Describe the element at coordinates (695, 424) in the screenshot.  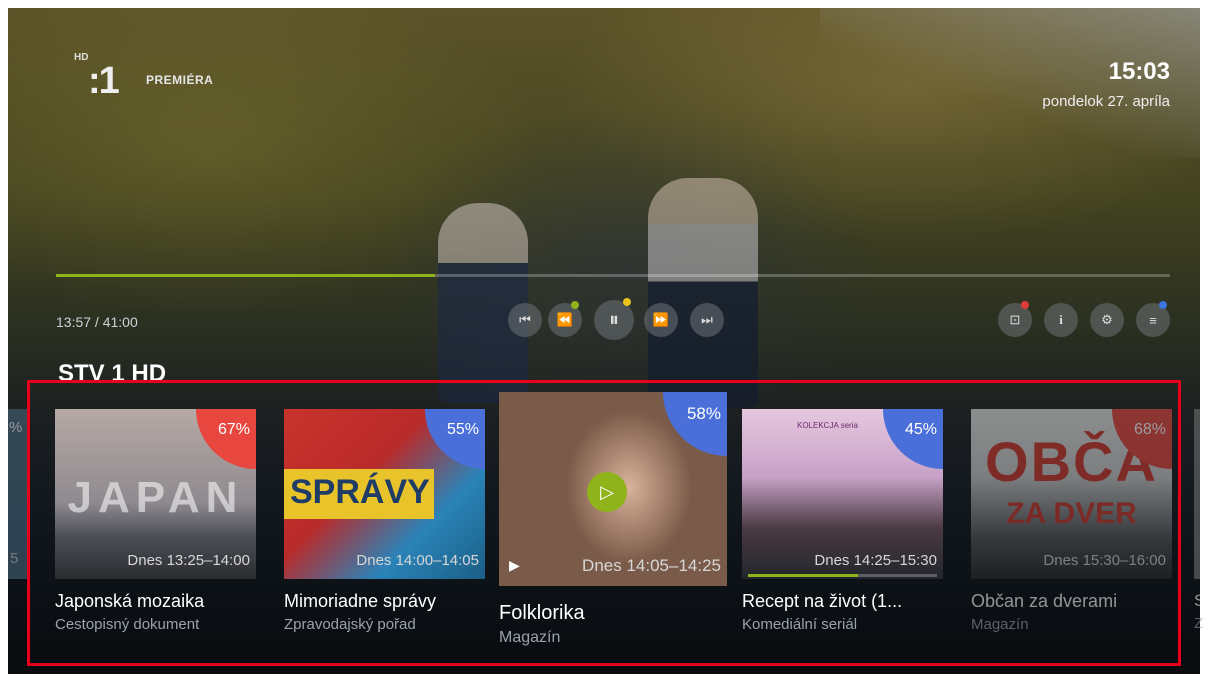
I see `match-percent-badge: 58%` at that location.